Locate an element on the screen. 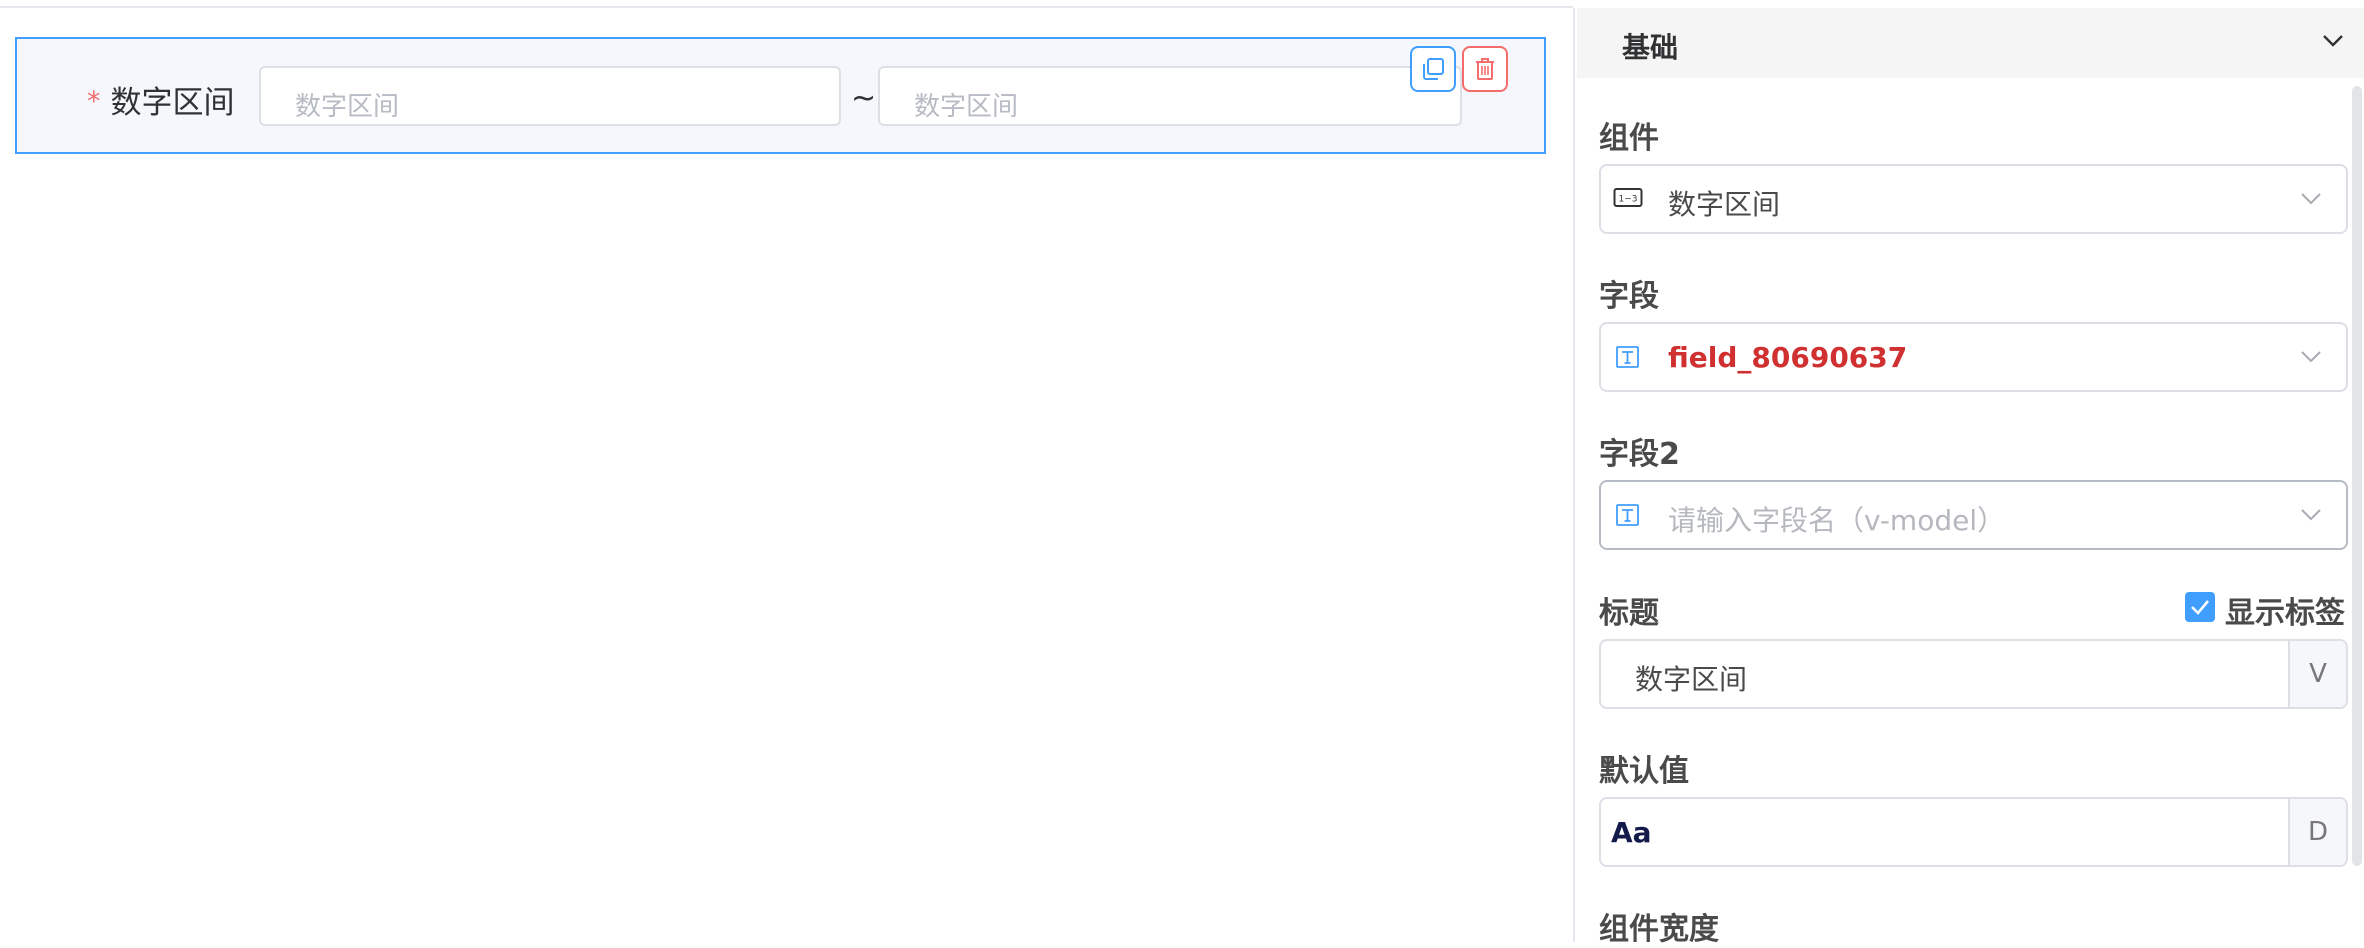 The width and height of the screenshot is (2364, 948). default-data-button: D is located at coordinates (2317, 832).